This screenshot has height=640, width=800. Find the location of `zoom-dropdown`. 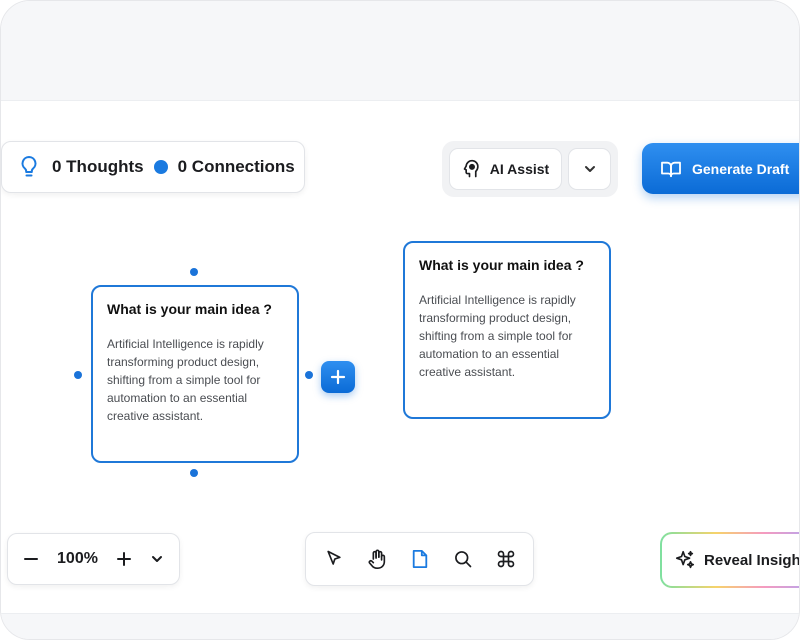

zoom-dropdown is located at coordinates (157, 559).